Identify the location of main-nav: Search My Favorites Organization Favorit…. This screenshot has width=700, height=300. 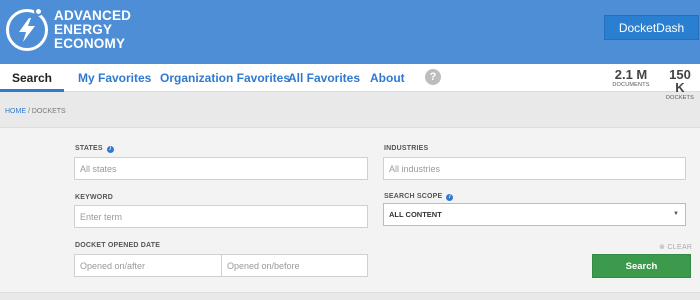
(350, 82).